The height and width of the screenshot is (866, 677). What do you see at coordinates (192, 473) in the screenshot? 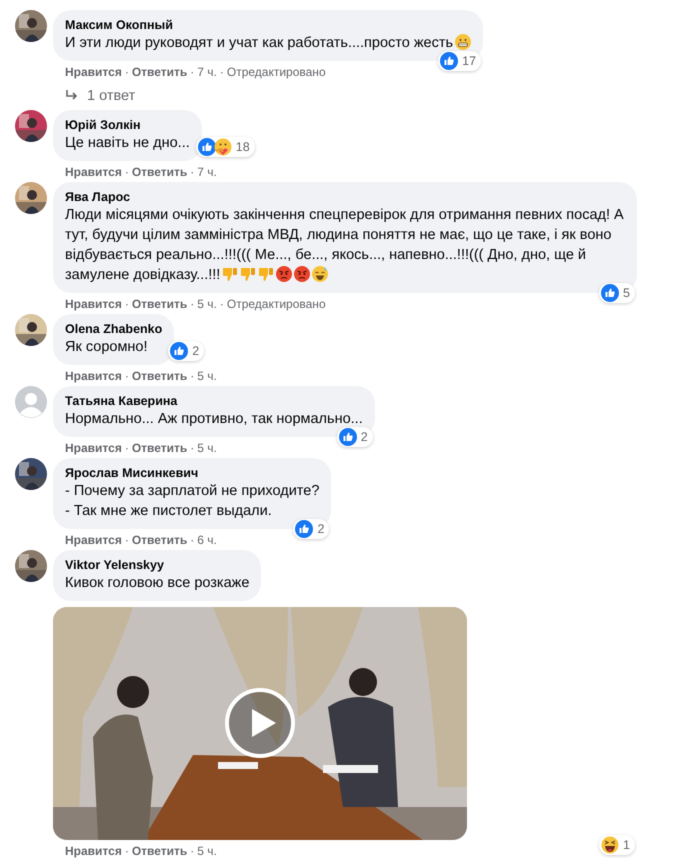
I see `author-name: Ярослав Мисинкевич` at bounding box center [192, 473].